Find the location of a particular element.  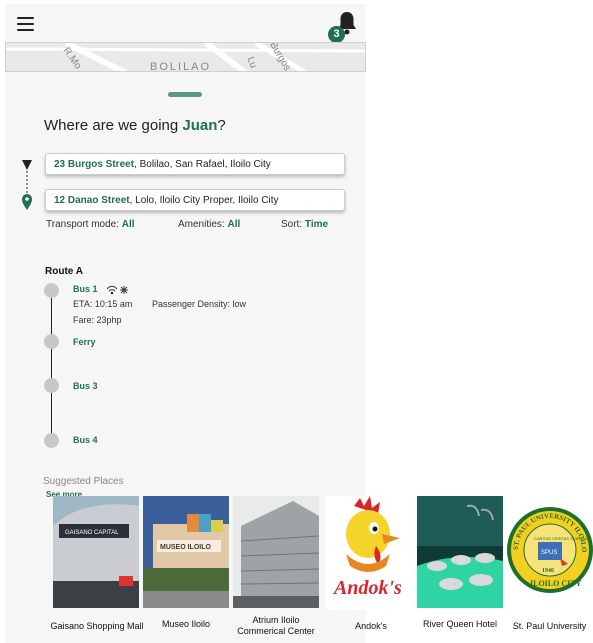

svg-text: CARITAS VERITAS SCIENTIA is located at coordinates (561, 538).